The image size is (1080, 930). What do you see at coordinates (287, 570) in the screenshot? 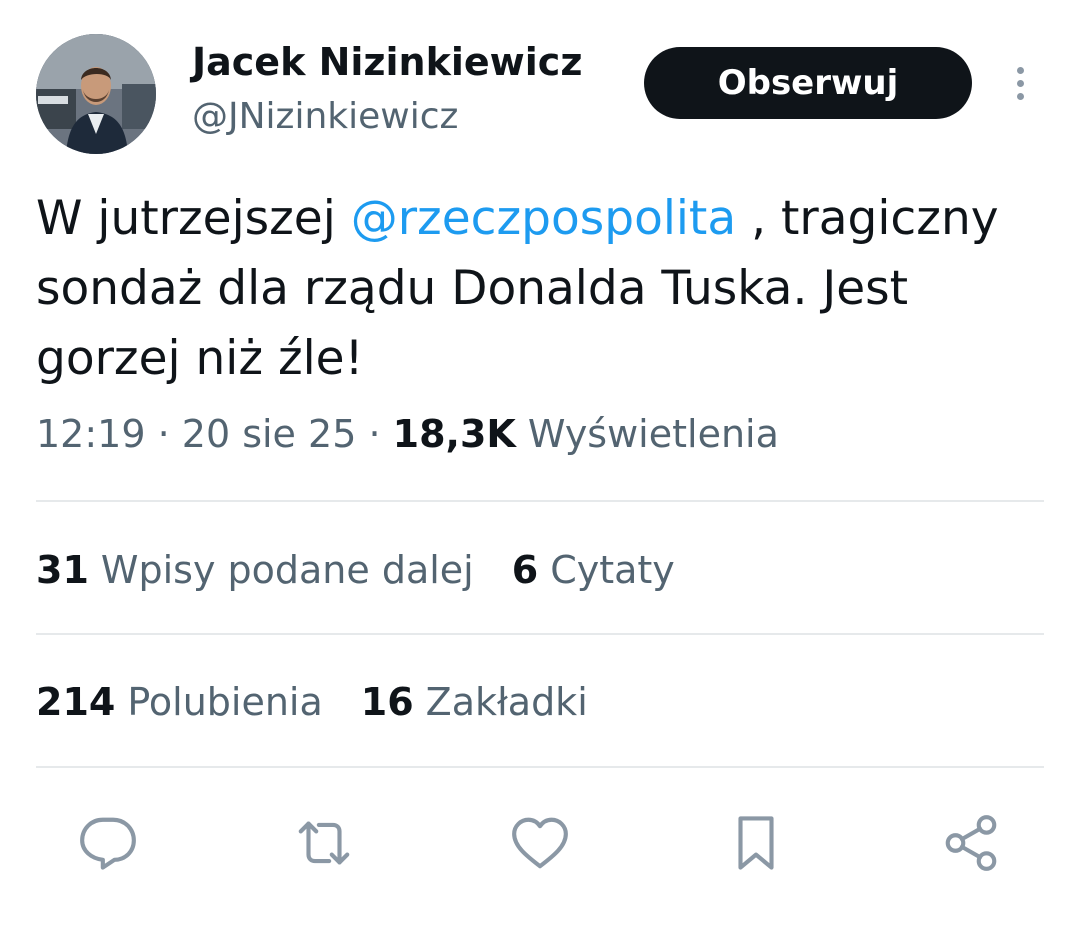
I see `reposts-label: Wpisy podane dalej` at bounding box center [287, 570].